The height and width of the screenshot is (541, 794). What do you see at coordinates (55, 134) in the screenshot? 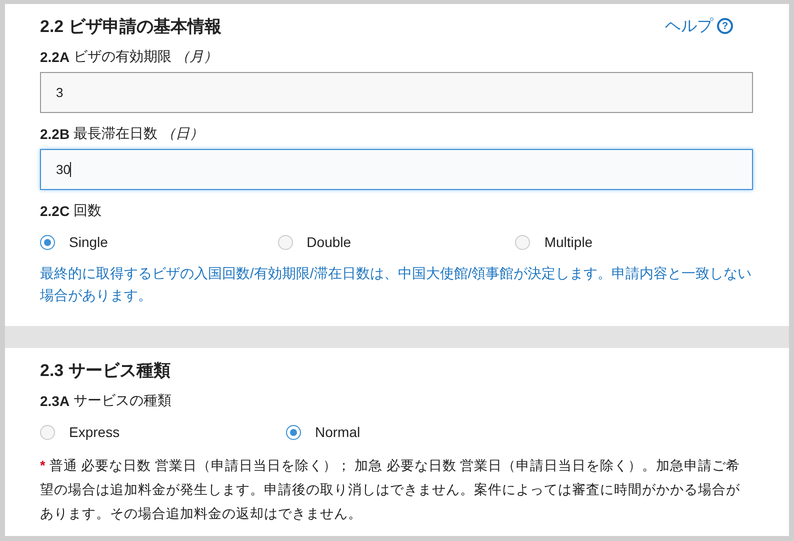
I see `field-code: 2.2B` at bounding box center [55, 134].